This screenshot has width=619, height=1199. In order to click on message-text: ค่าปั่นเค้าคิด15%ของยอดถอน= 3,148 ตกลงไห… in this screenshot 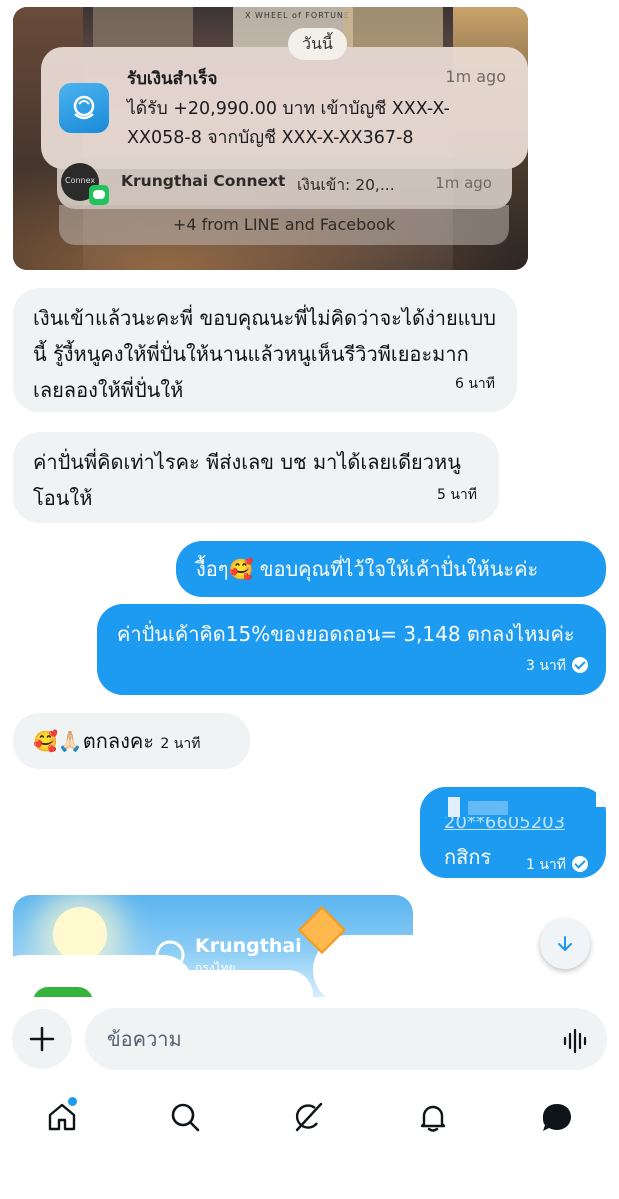, I will do `click(346, 634)`.